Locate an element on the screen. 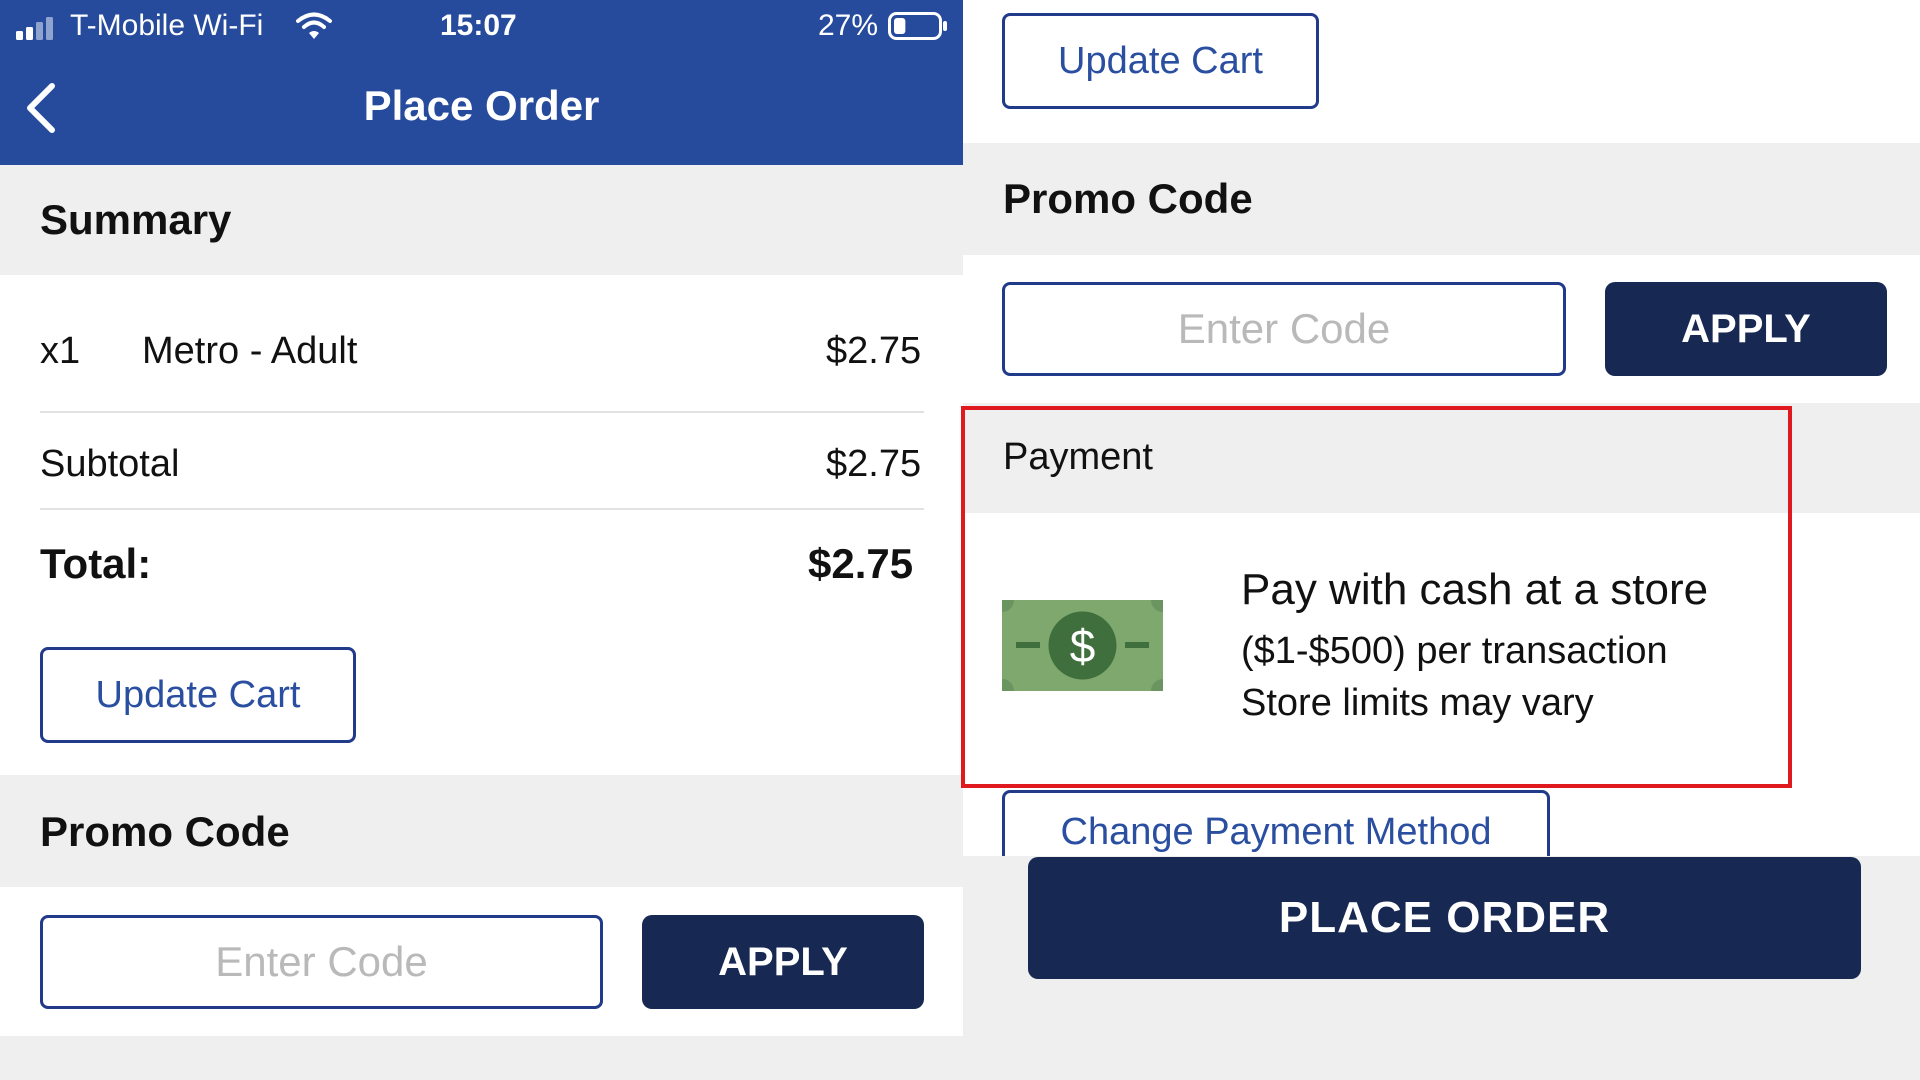 Image resolution: width=1920 pixels, height=1080 pixels. clock: 15:07 is located at coordinates (478, 25).